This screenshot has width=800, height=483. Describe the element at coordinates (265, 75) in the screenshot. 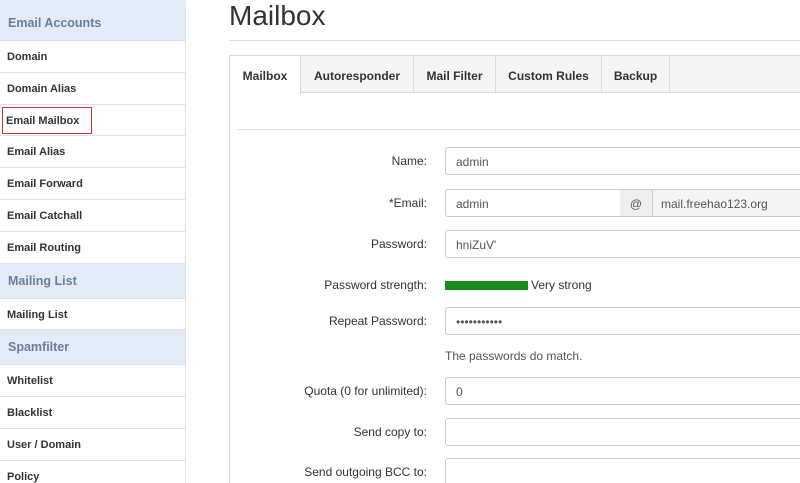

I see `tab-mailbox: Mailbox` at that location.